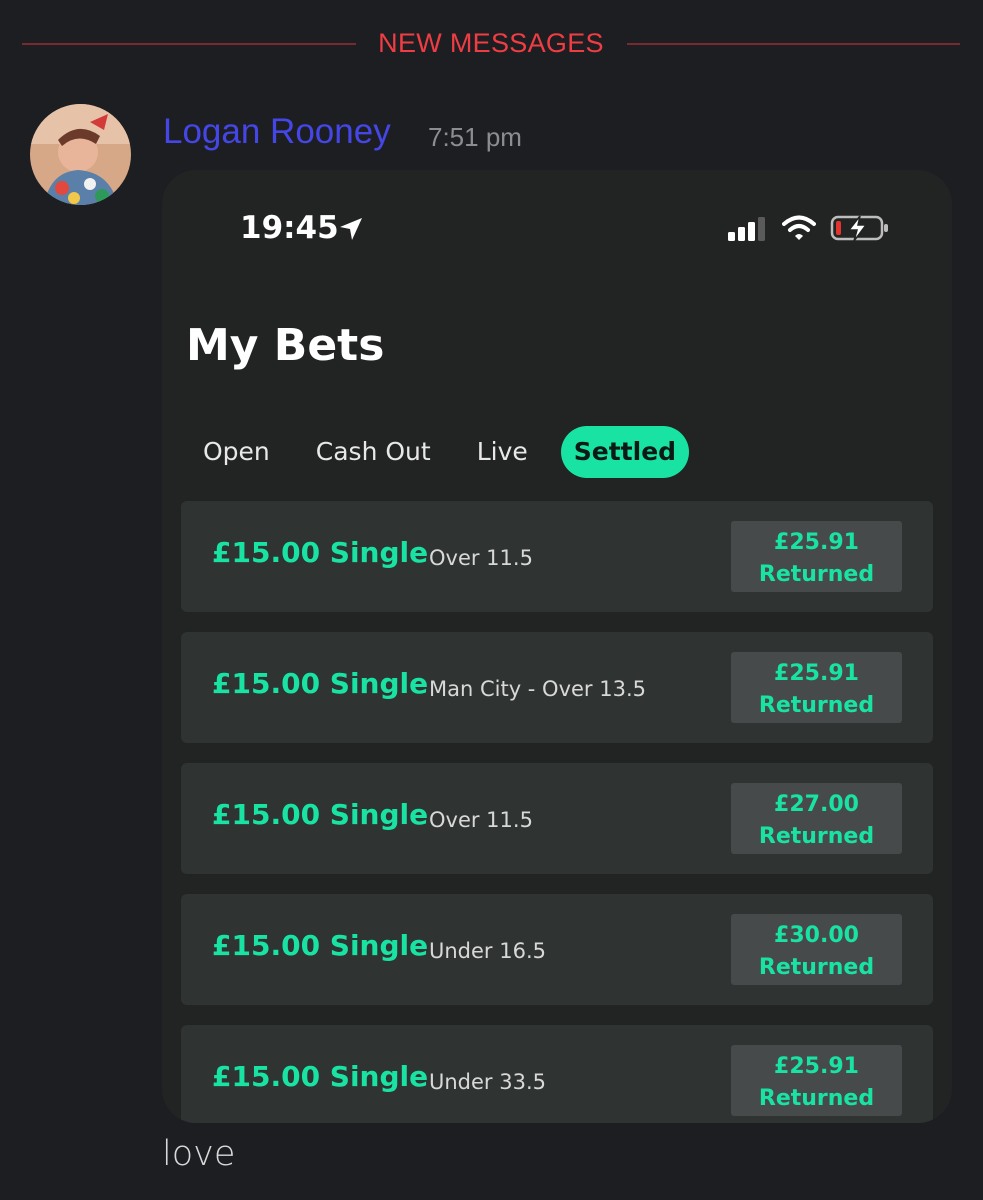 The height and width of the screenshot is (1200, 983). What do you see at coordinates (487, 951) in the screenshot?
I see `bet-selection: Under 16.5` at bounding box center [487, 951].